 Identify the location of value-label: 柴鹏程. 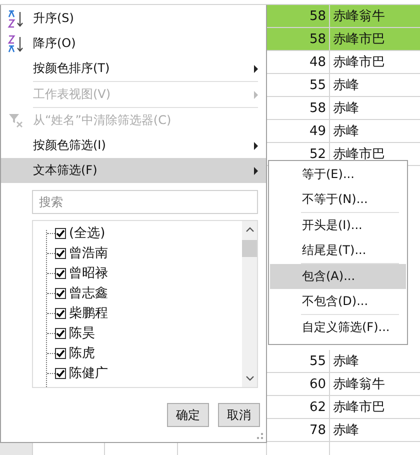
(88, 313).